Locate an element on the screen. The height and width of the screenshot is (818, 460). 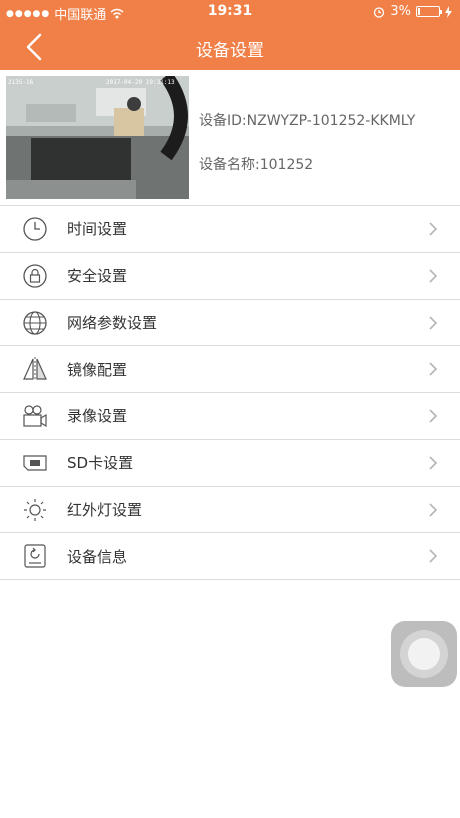
menu-item-label: 安全设置 is located at coordinates (97, 276).